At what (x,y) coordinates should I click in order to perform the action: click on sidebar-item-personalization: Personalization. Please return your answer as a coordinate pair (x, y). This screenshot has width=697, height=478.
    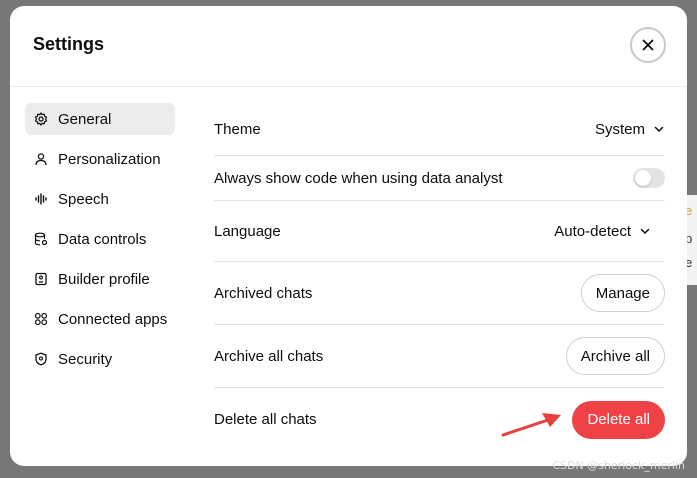
    Looking at the image, I should click on (100, 159).